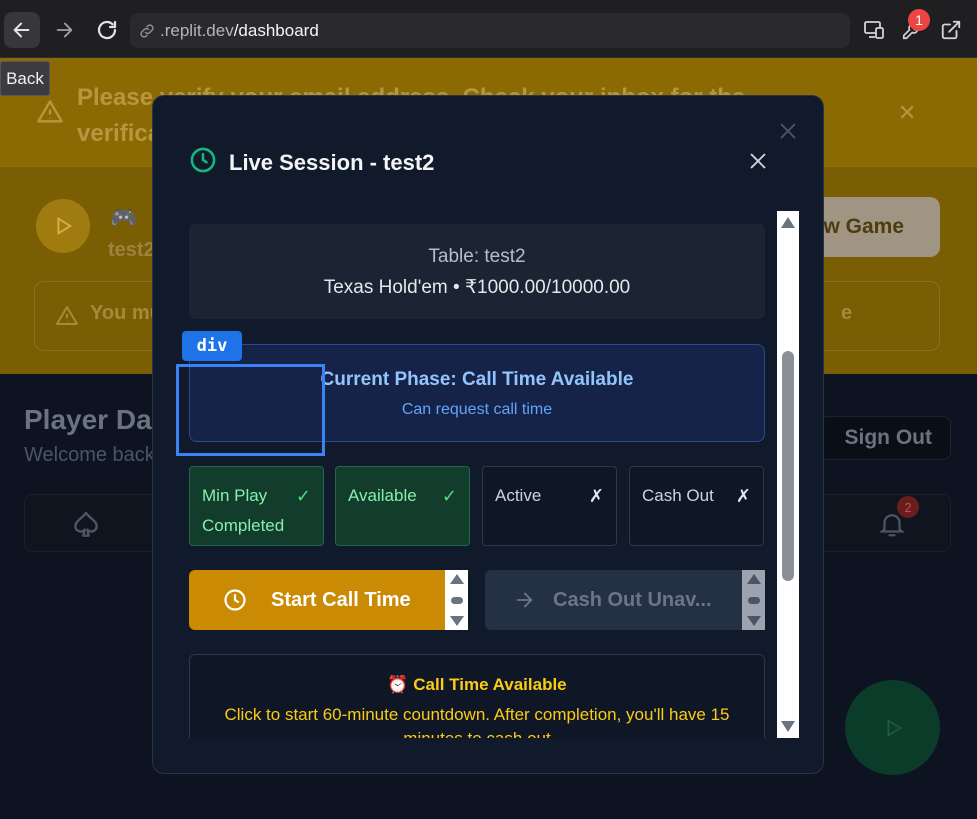 The width and height of the screenshot is (977, 819). I want to click on notice-tail: e, so click(847, 313).